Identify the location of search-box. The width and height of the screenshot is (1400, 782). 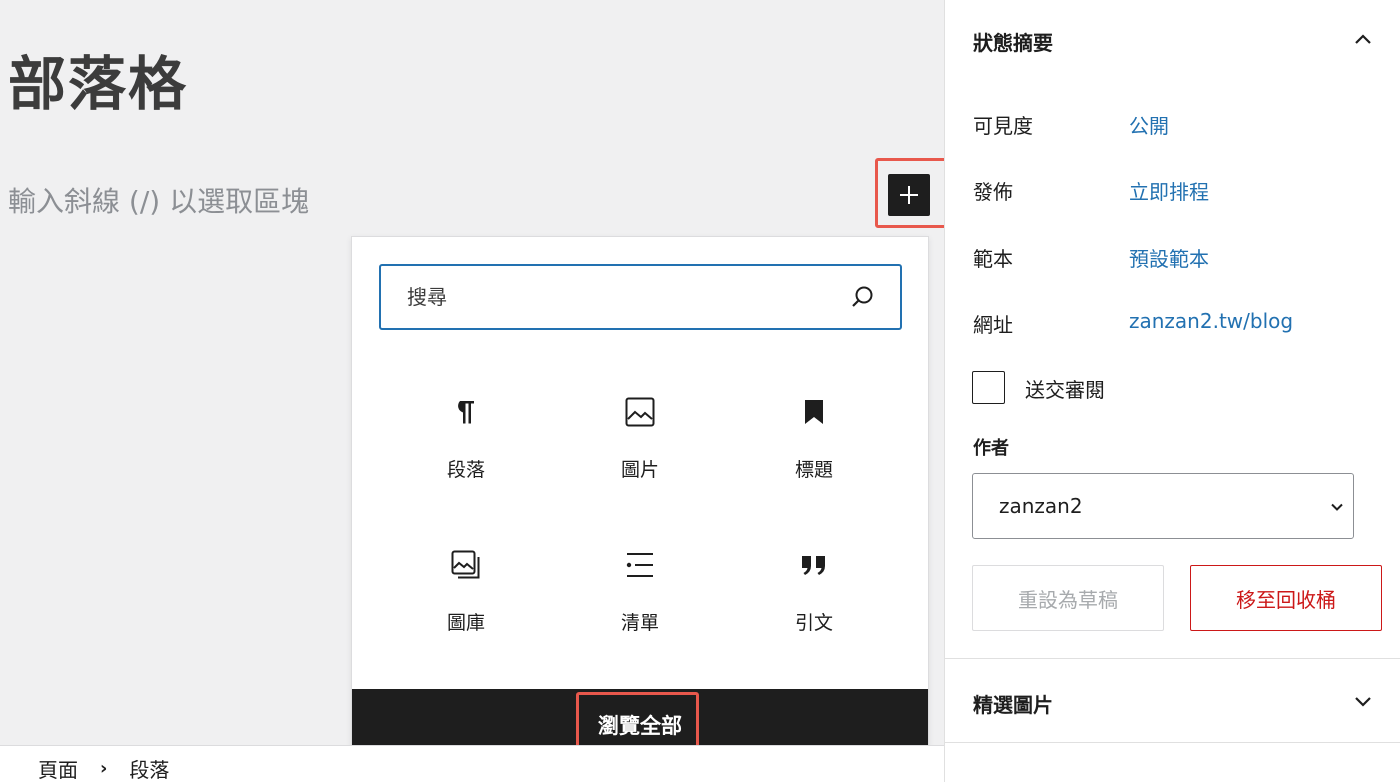
(640, 297).